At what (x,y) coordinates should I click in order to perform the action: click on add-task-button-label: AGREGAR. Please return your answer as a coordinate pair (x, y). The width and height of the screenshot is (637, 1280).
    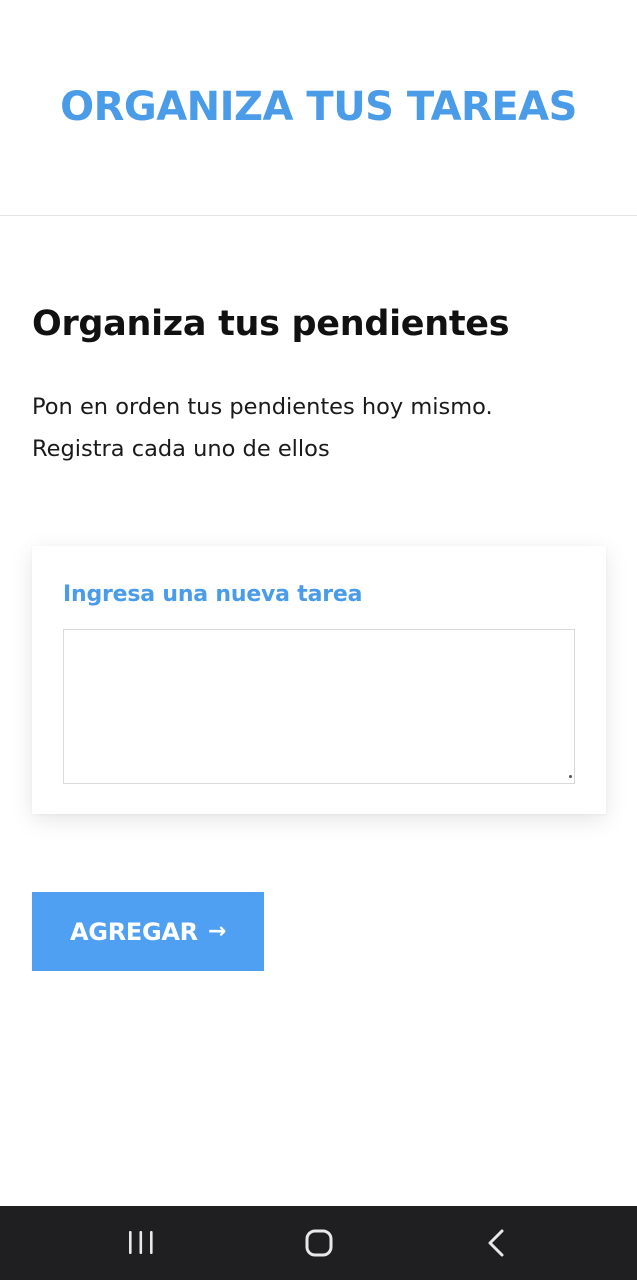
    Looking at the image, I should click on (134, 931).